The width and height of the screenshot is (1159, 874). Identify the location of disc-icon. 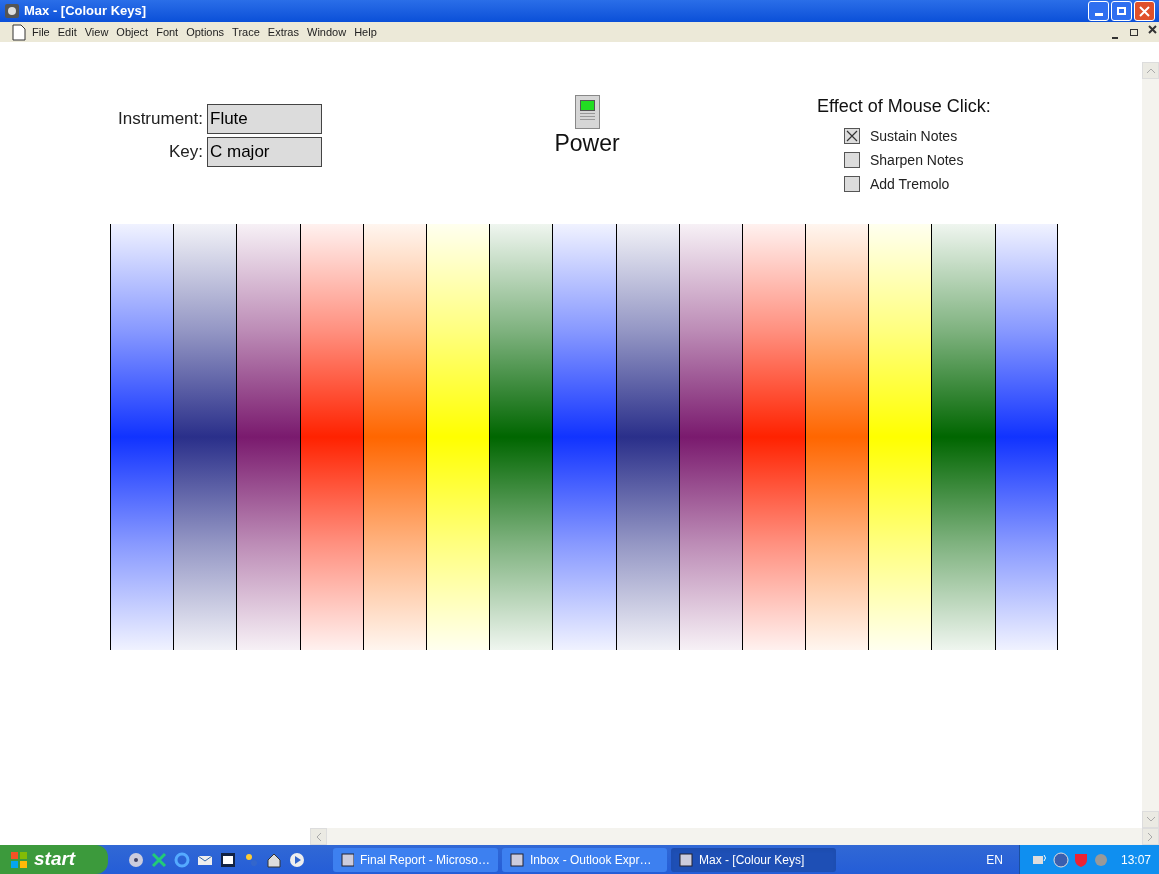
(136, 859).